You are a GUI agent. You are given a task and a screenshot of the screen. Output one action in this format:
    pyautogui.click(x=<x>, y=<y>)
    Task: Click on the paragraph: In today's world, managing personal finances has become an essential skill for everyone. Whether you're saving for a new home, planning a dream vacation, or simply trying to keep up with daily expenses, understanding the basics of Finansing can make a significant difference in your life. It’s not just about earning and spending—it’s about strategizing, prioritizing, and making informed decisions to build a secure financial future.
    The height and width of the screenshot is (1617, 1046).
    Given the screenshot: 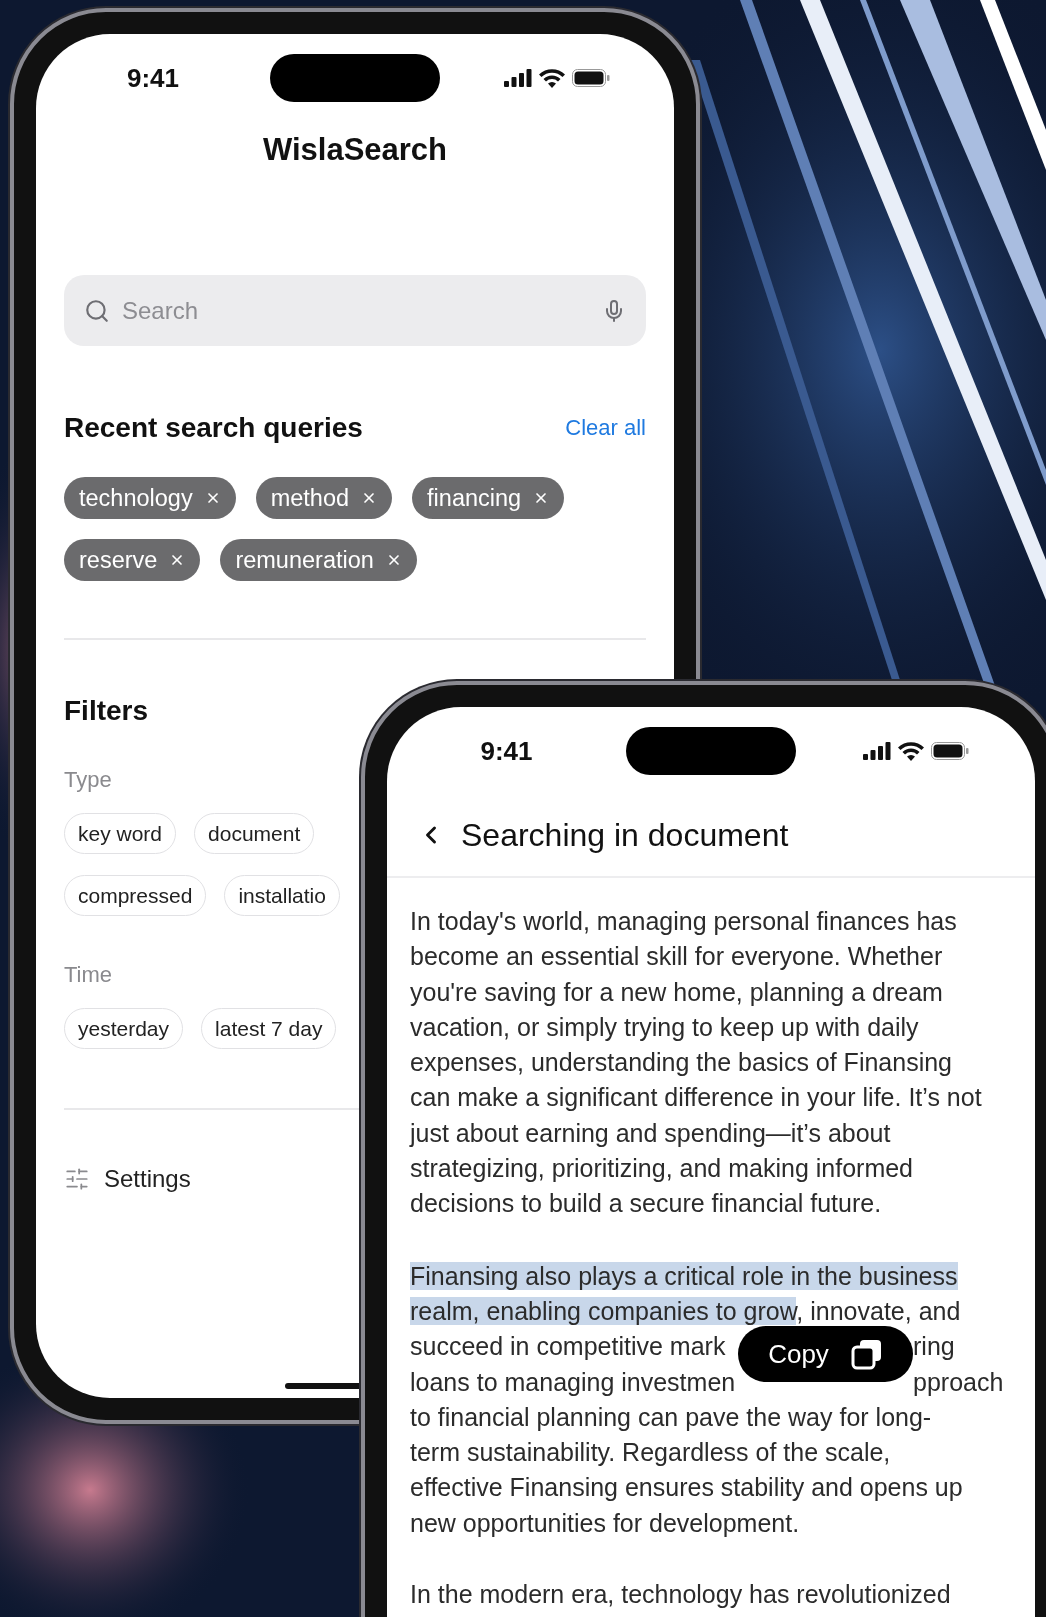 What is the action you would take?
    pyautogui.click(x=696, y=1063)
    